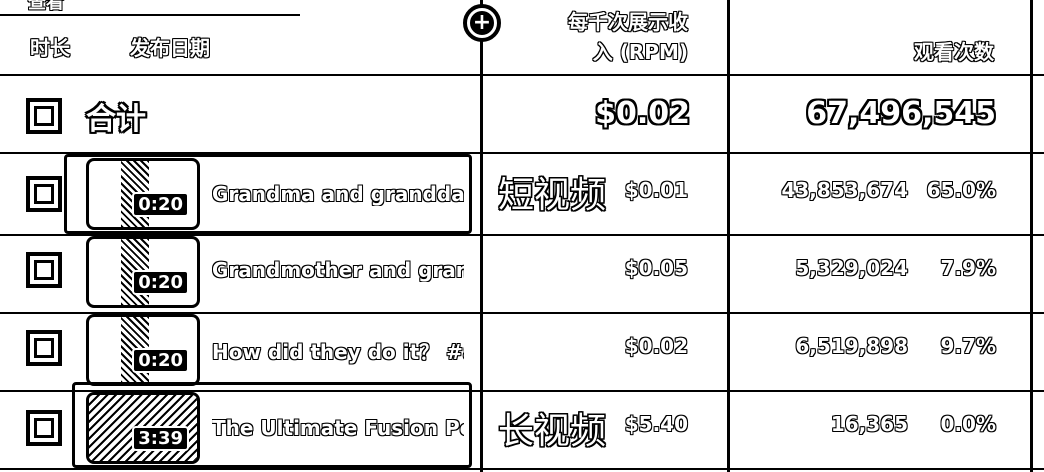 This screenshot has width=1044, height=472. What do you see at coordinates (968, 268) in the screenshot?
I see `row-percent: 7.9%` at bounding box center [968, 268].